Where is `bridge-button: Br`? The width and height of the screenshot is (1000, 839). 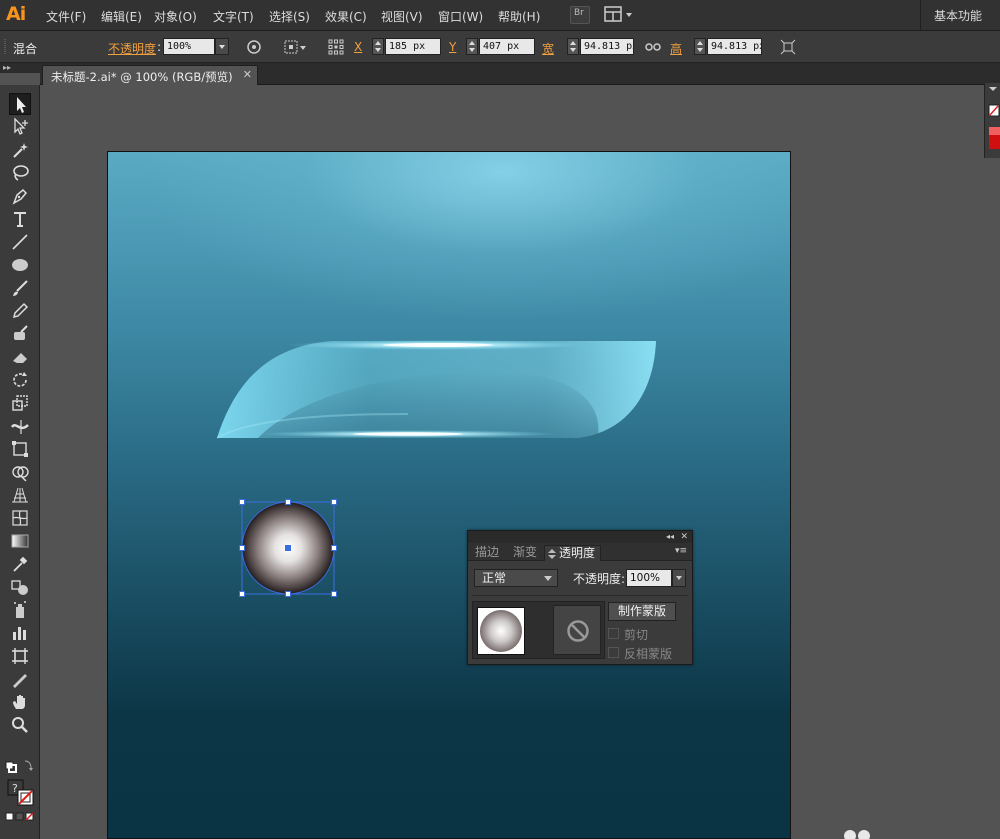 bridge-button: Br is located at coordinates (580, 15).